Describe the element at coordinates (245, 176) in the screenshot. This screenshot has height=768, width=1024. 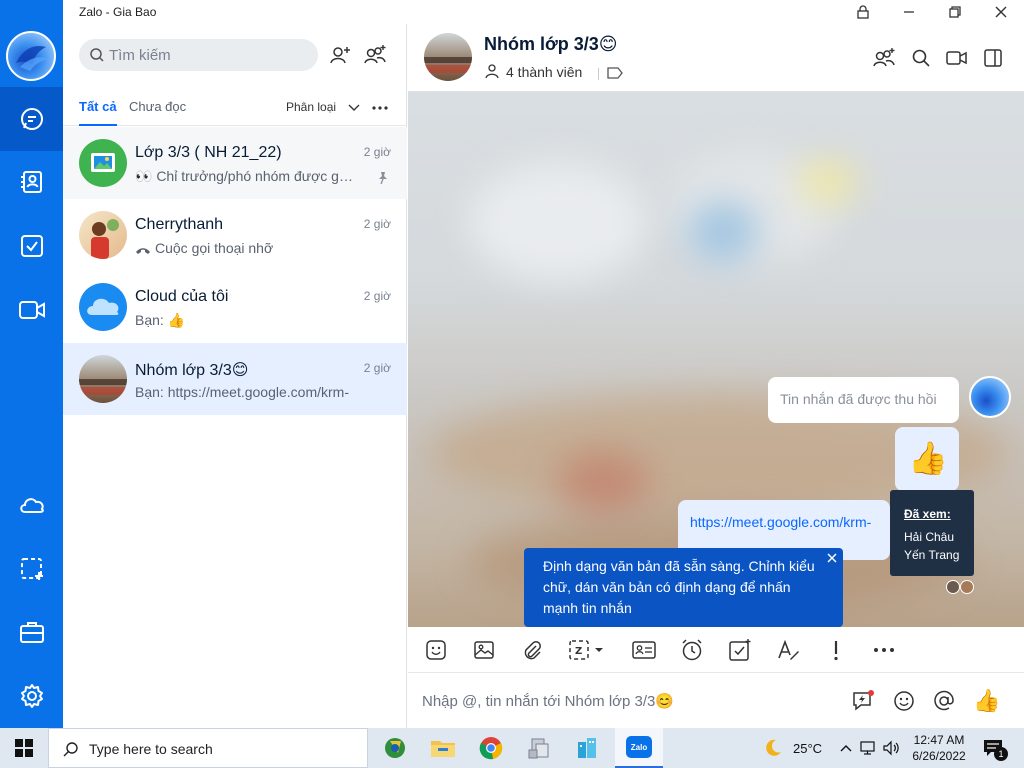
I see `conversation-preview: 👀 Chỉ trưởng/phó nhóm được gửi tin nhắn` at that location.